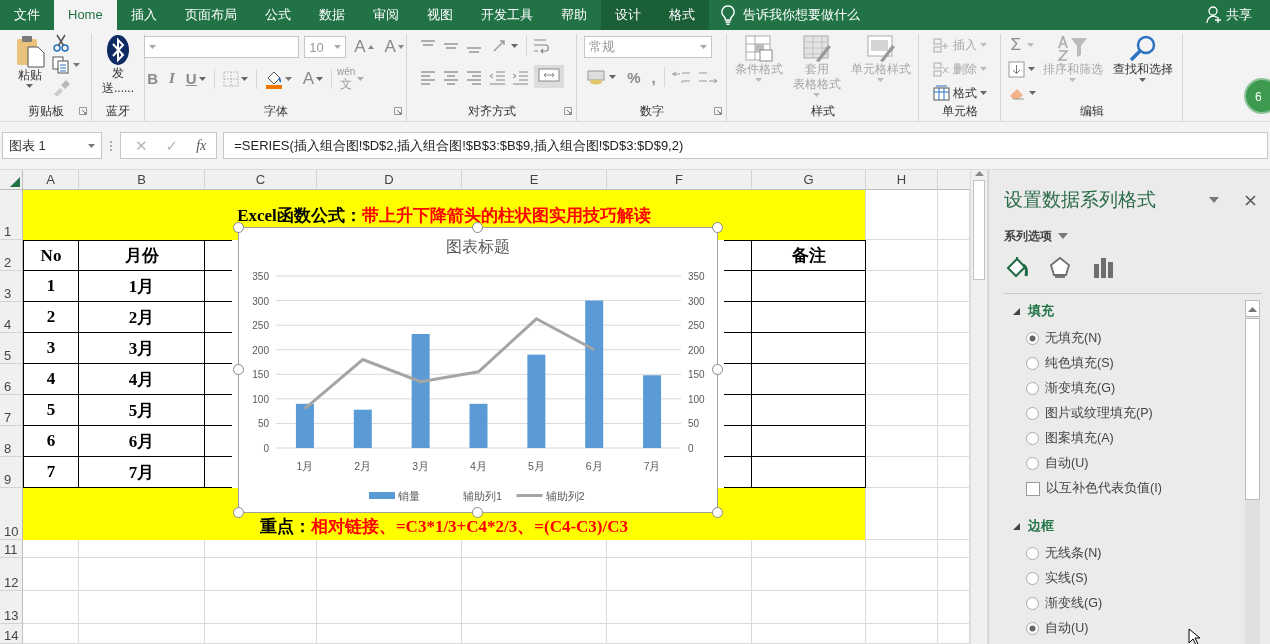  Describe the element at coordinates (370, 47) in the screenshot. I see `up-triangle-icon` at that location.